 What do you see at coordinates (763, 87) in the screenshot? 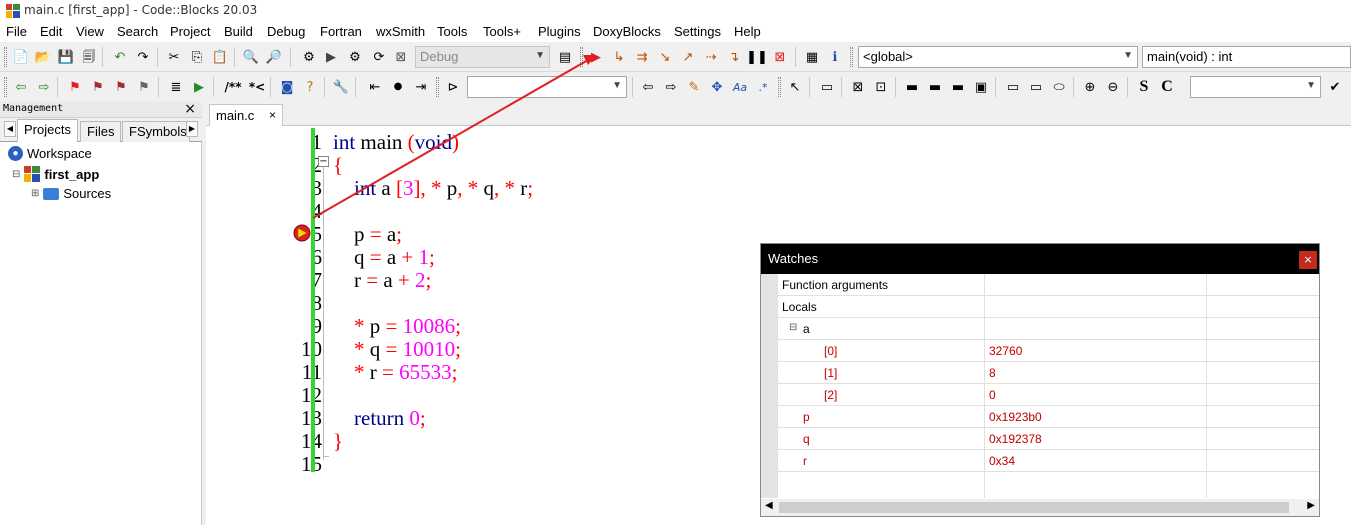
I see `regex-icon: .*` at bounding box center [763, 87].